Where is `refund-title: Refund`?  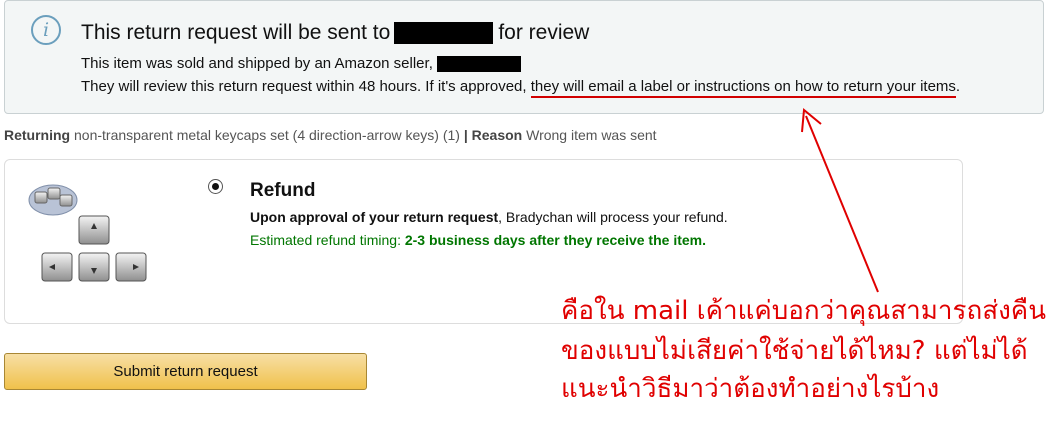
refund-title: Refund is located at coordinates (283, 190).